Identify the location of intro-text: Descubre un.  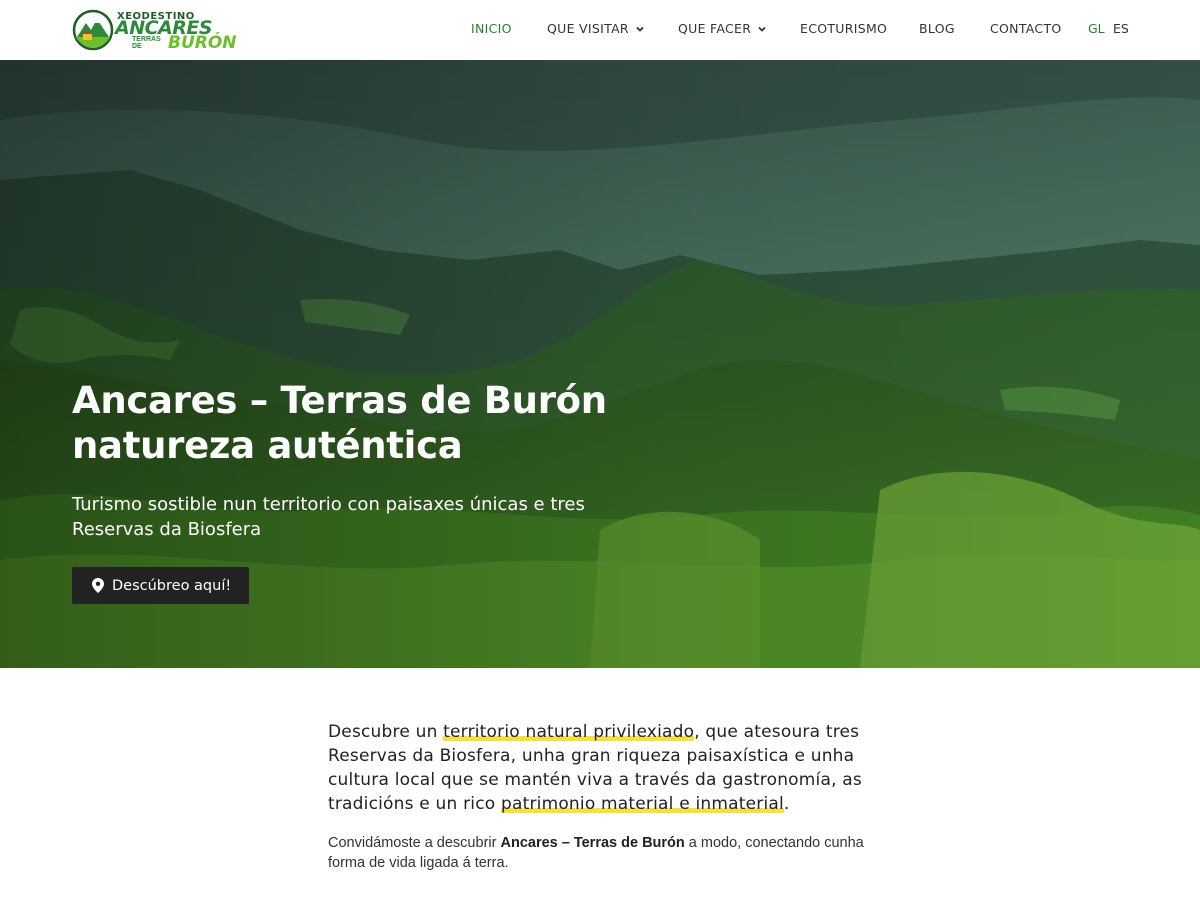
(386, 732).